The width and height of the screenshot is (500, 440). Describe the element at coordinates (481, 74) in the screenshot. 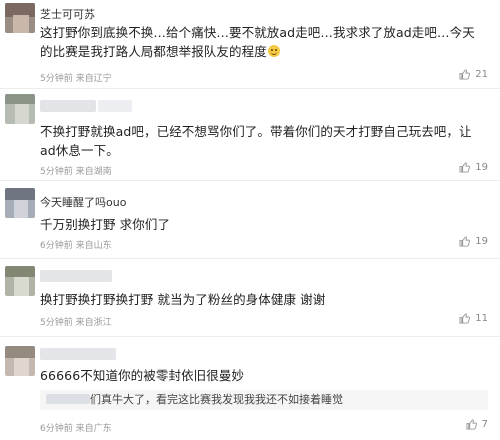

I see `like-count: 21` at that location.